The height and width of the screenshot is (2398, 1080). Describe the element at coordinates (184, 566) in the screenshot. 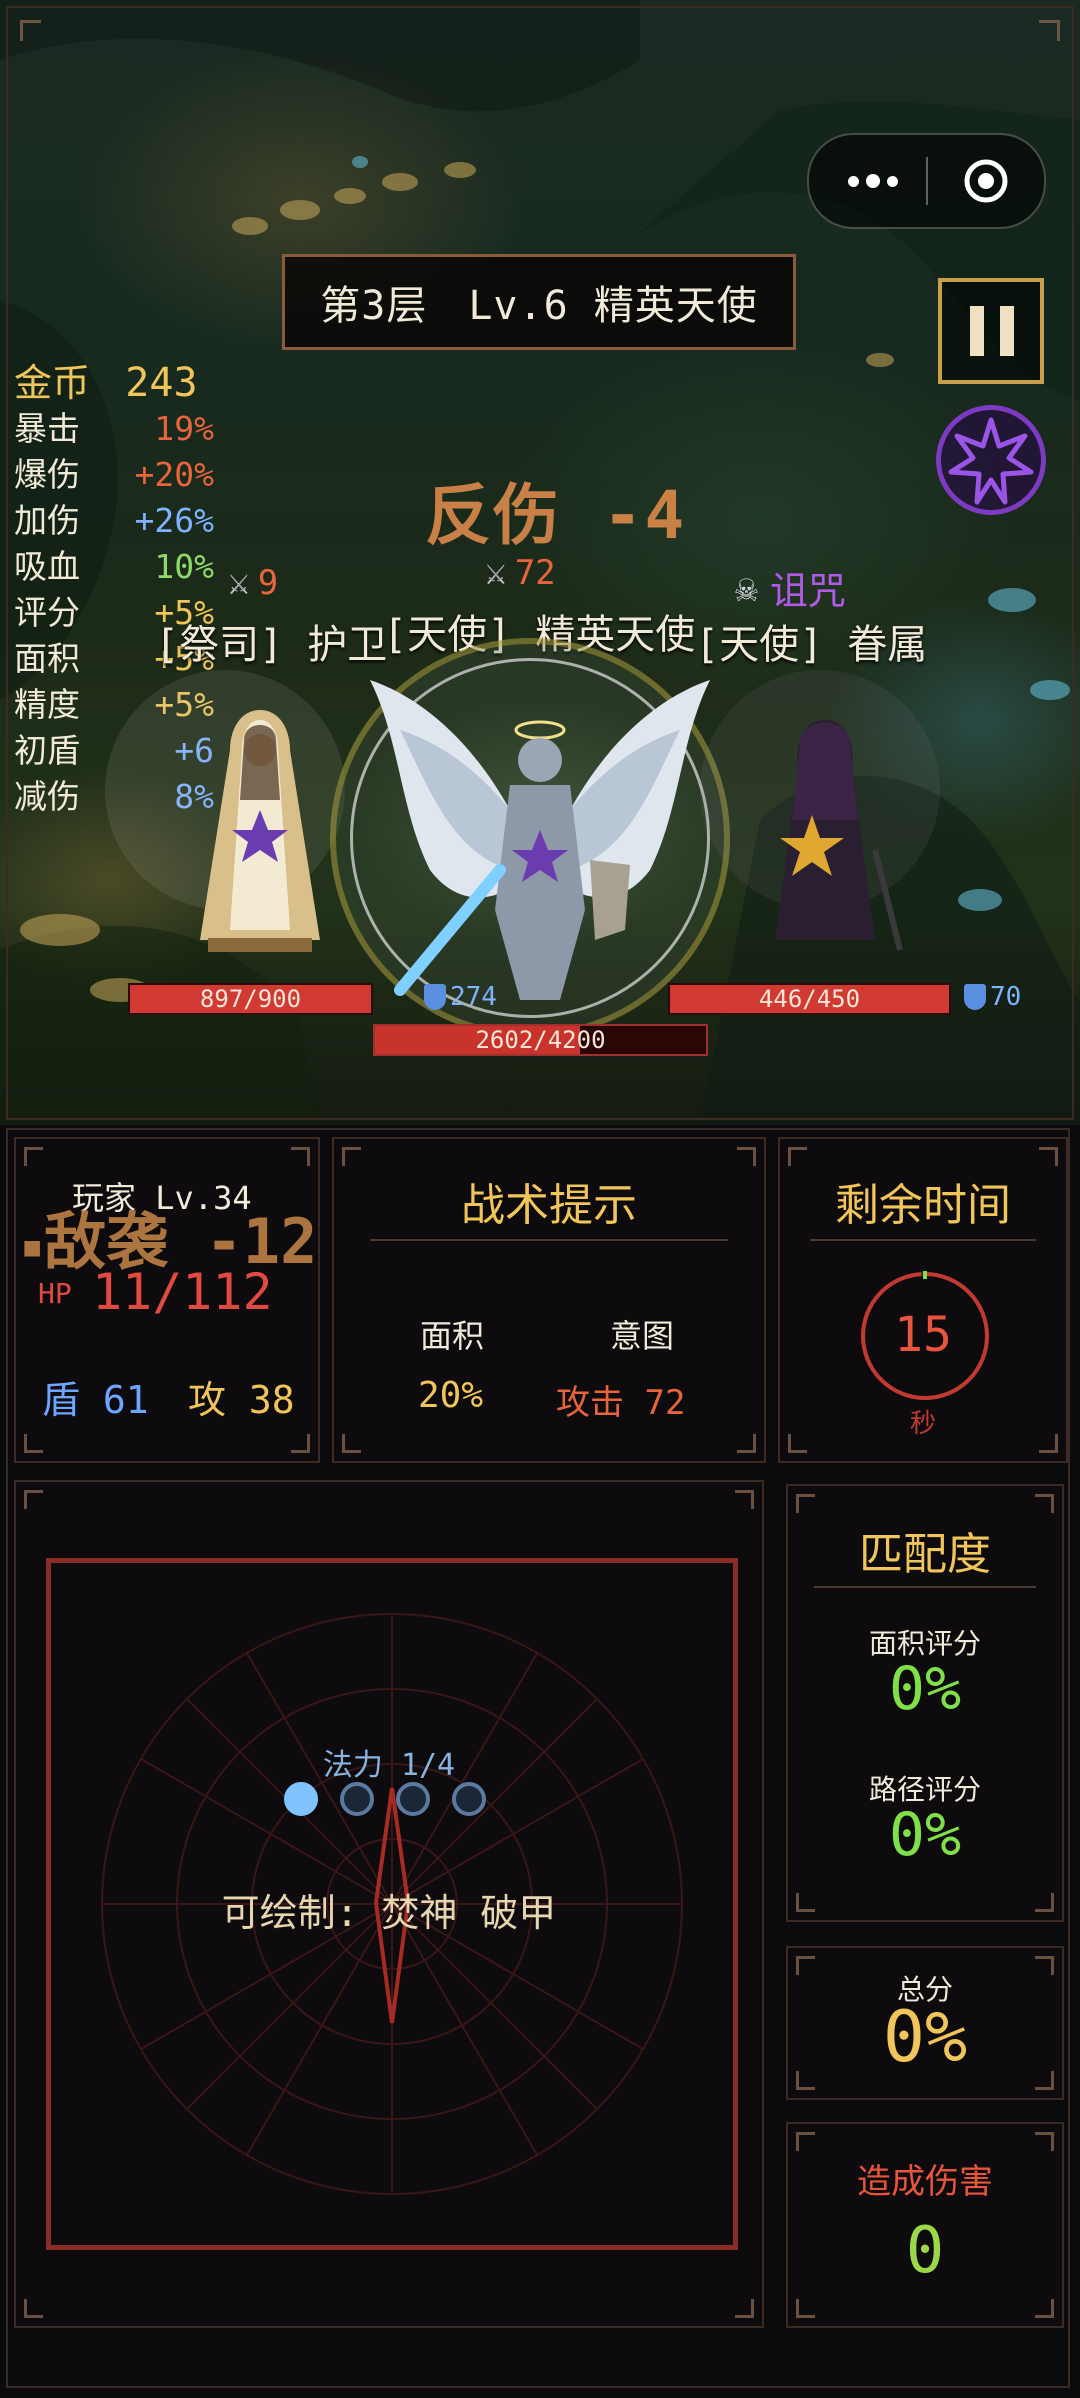

I see `stat-value: 10%` at that location.